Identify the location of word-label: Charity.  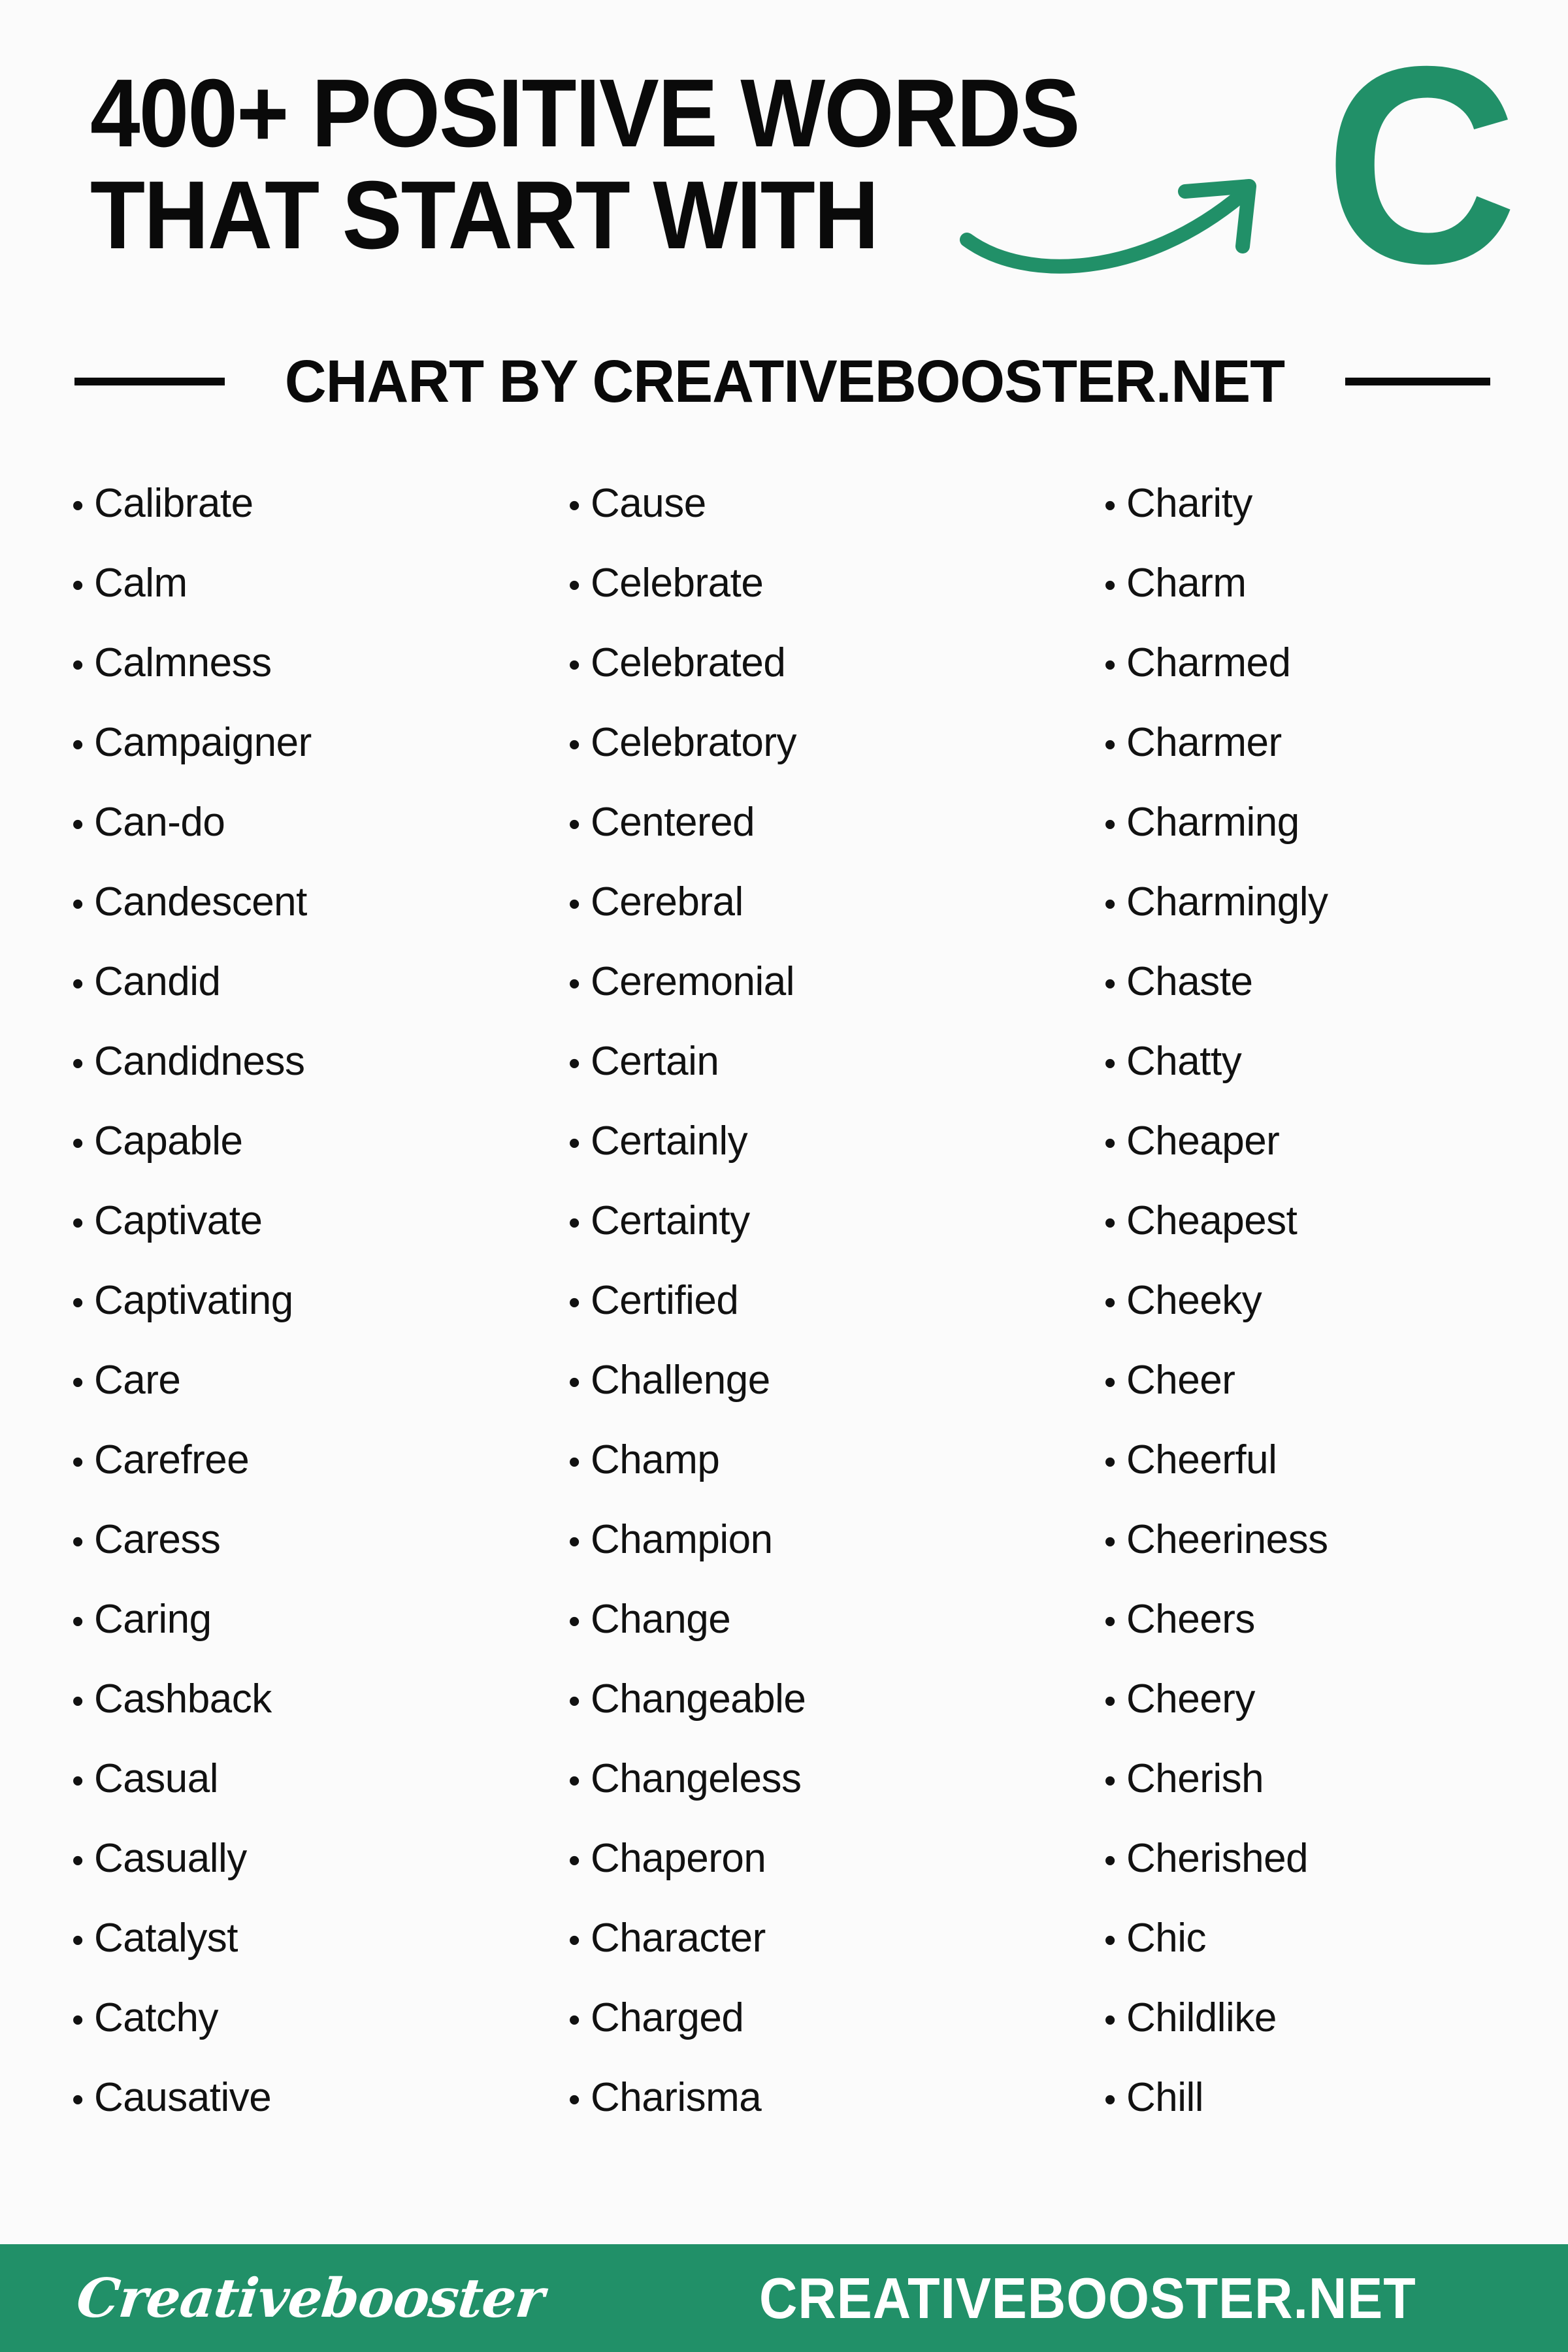
(1189, 503).